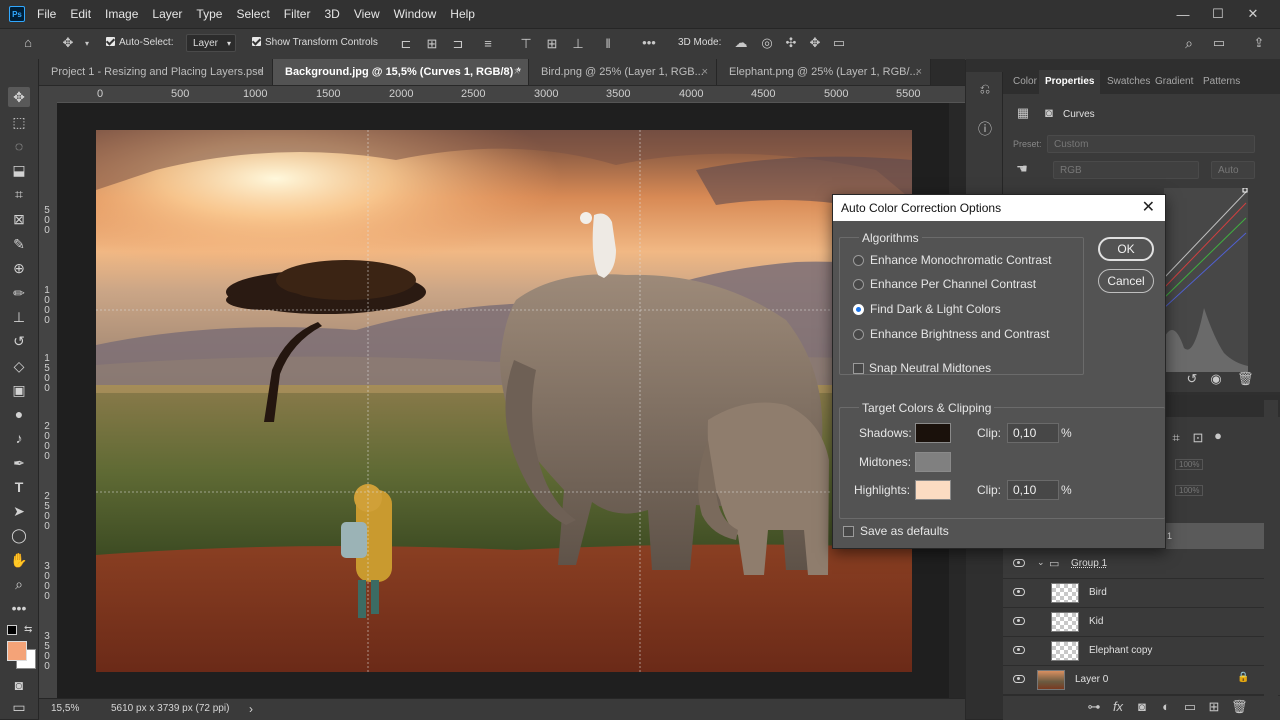 This screenshot has width=1280, height=720. Describe the element at coordinates (19, 122) in the screenshot. I see `marquee-tool-icon: ⬚` at that location.